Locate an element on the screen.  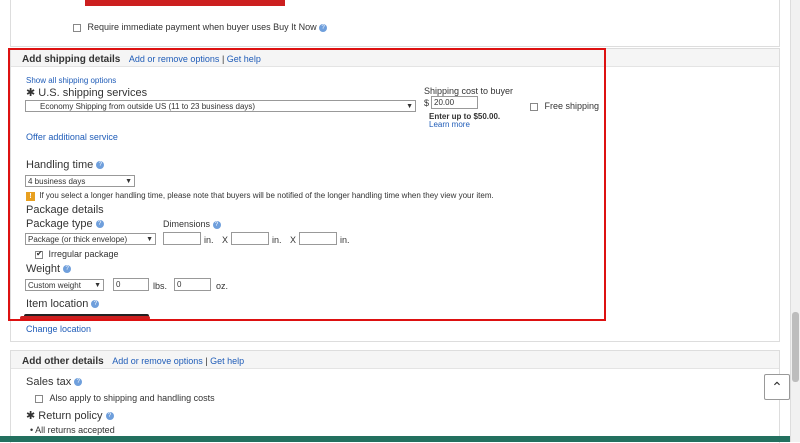
sales-tax-label: Sales tax ? is located at coordinates (54, 382).